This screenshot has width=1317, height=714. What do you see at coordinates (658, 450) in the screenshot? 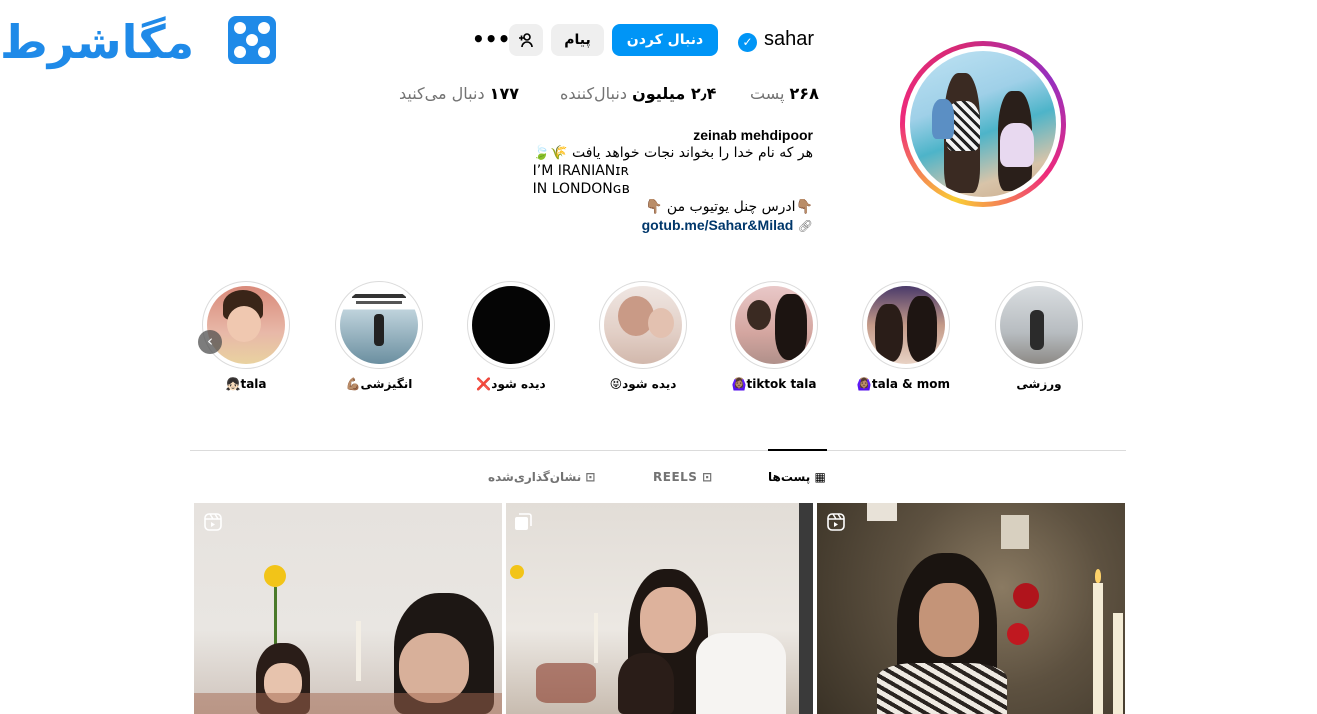
I see `tabs-divider` at bounding box center [658, 450].